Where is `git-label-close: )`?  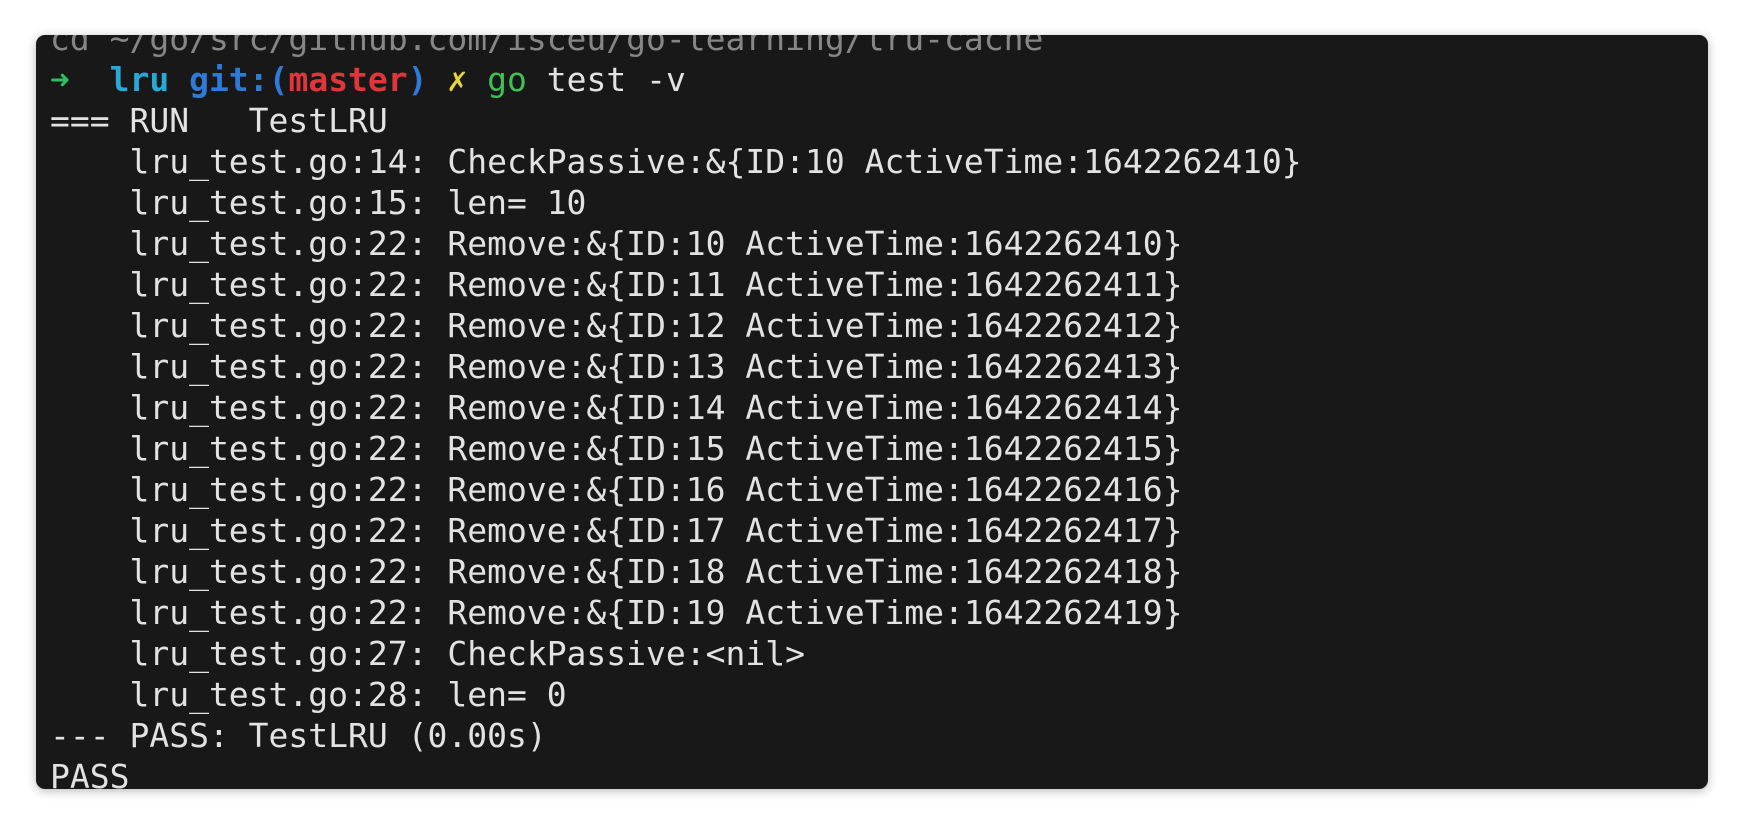 git-label-close: ) is located at coordinates (417, 79).